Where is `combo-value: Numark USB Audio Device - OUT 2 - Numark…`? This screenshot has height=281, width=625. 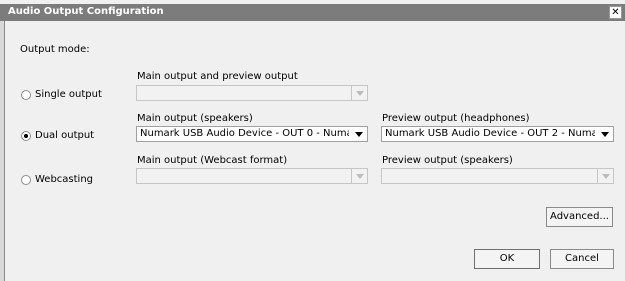
combo-value: Numark USB Audio Device - OUT 2 - Numark… is located at coordinates (490, 133).